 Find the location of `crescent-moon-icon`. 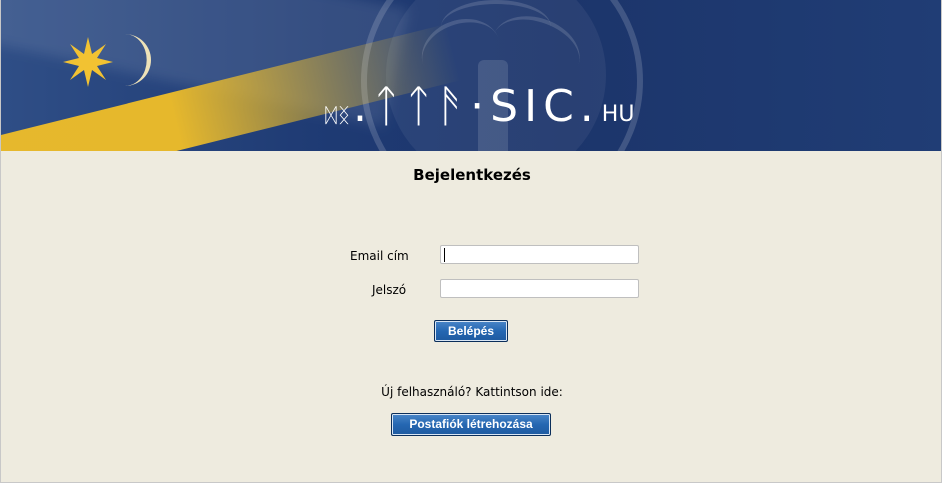

crescent-moon-icon is located at coordinates (138, 60).